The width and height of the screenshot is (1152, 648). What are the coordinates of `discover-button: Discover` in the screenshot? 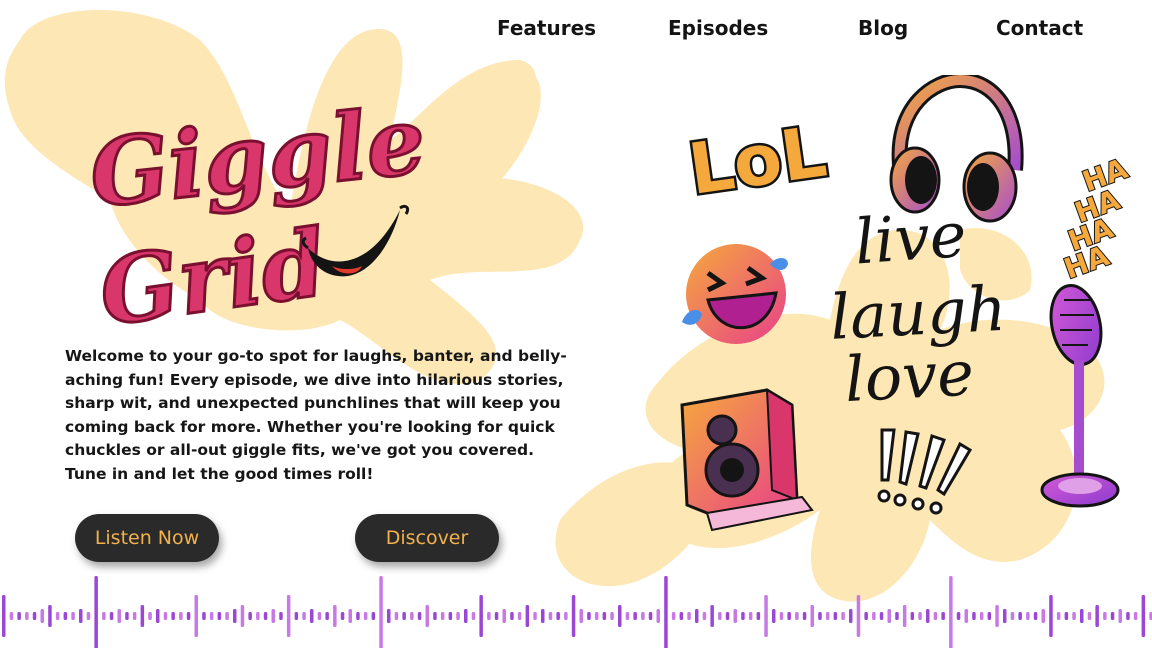 It's located at (427, 538).